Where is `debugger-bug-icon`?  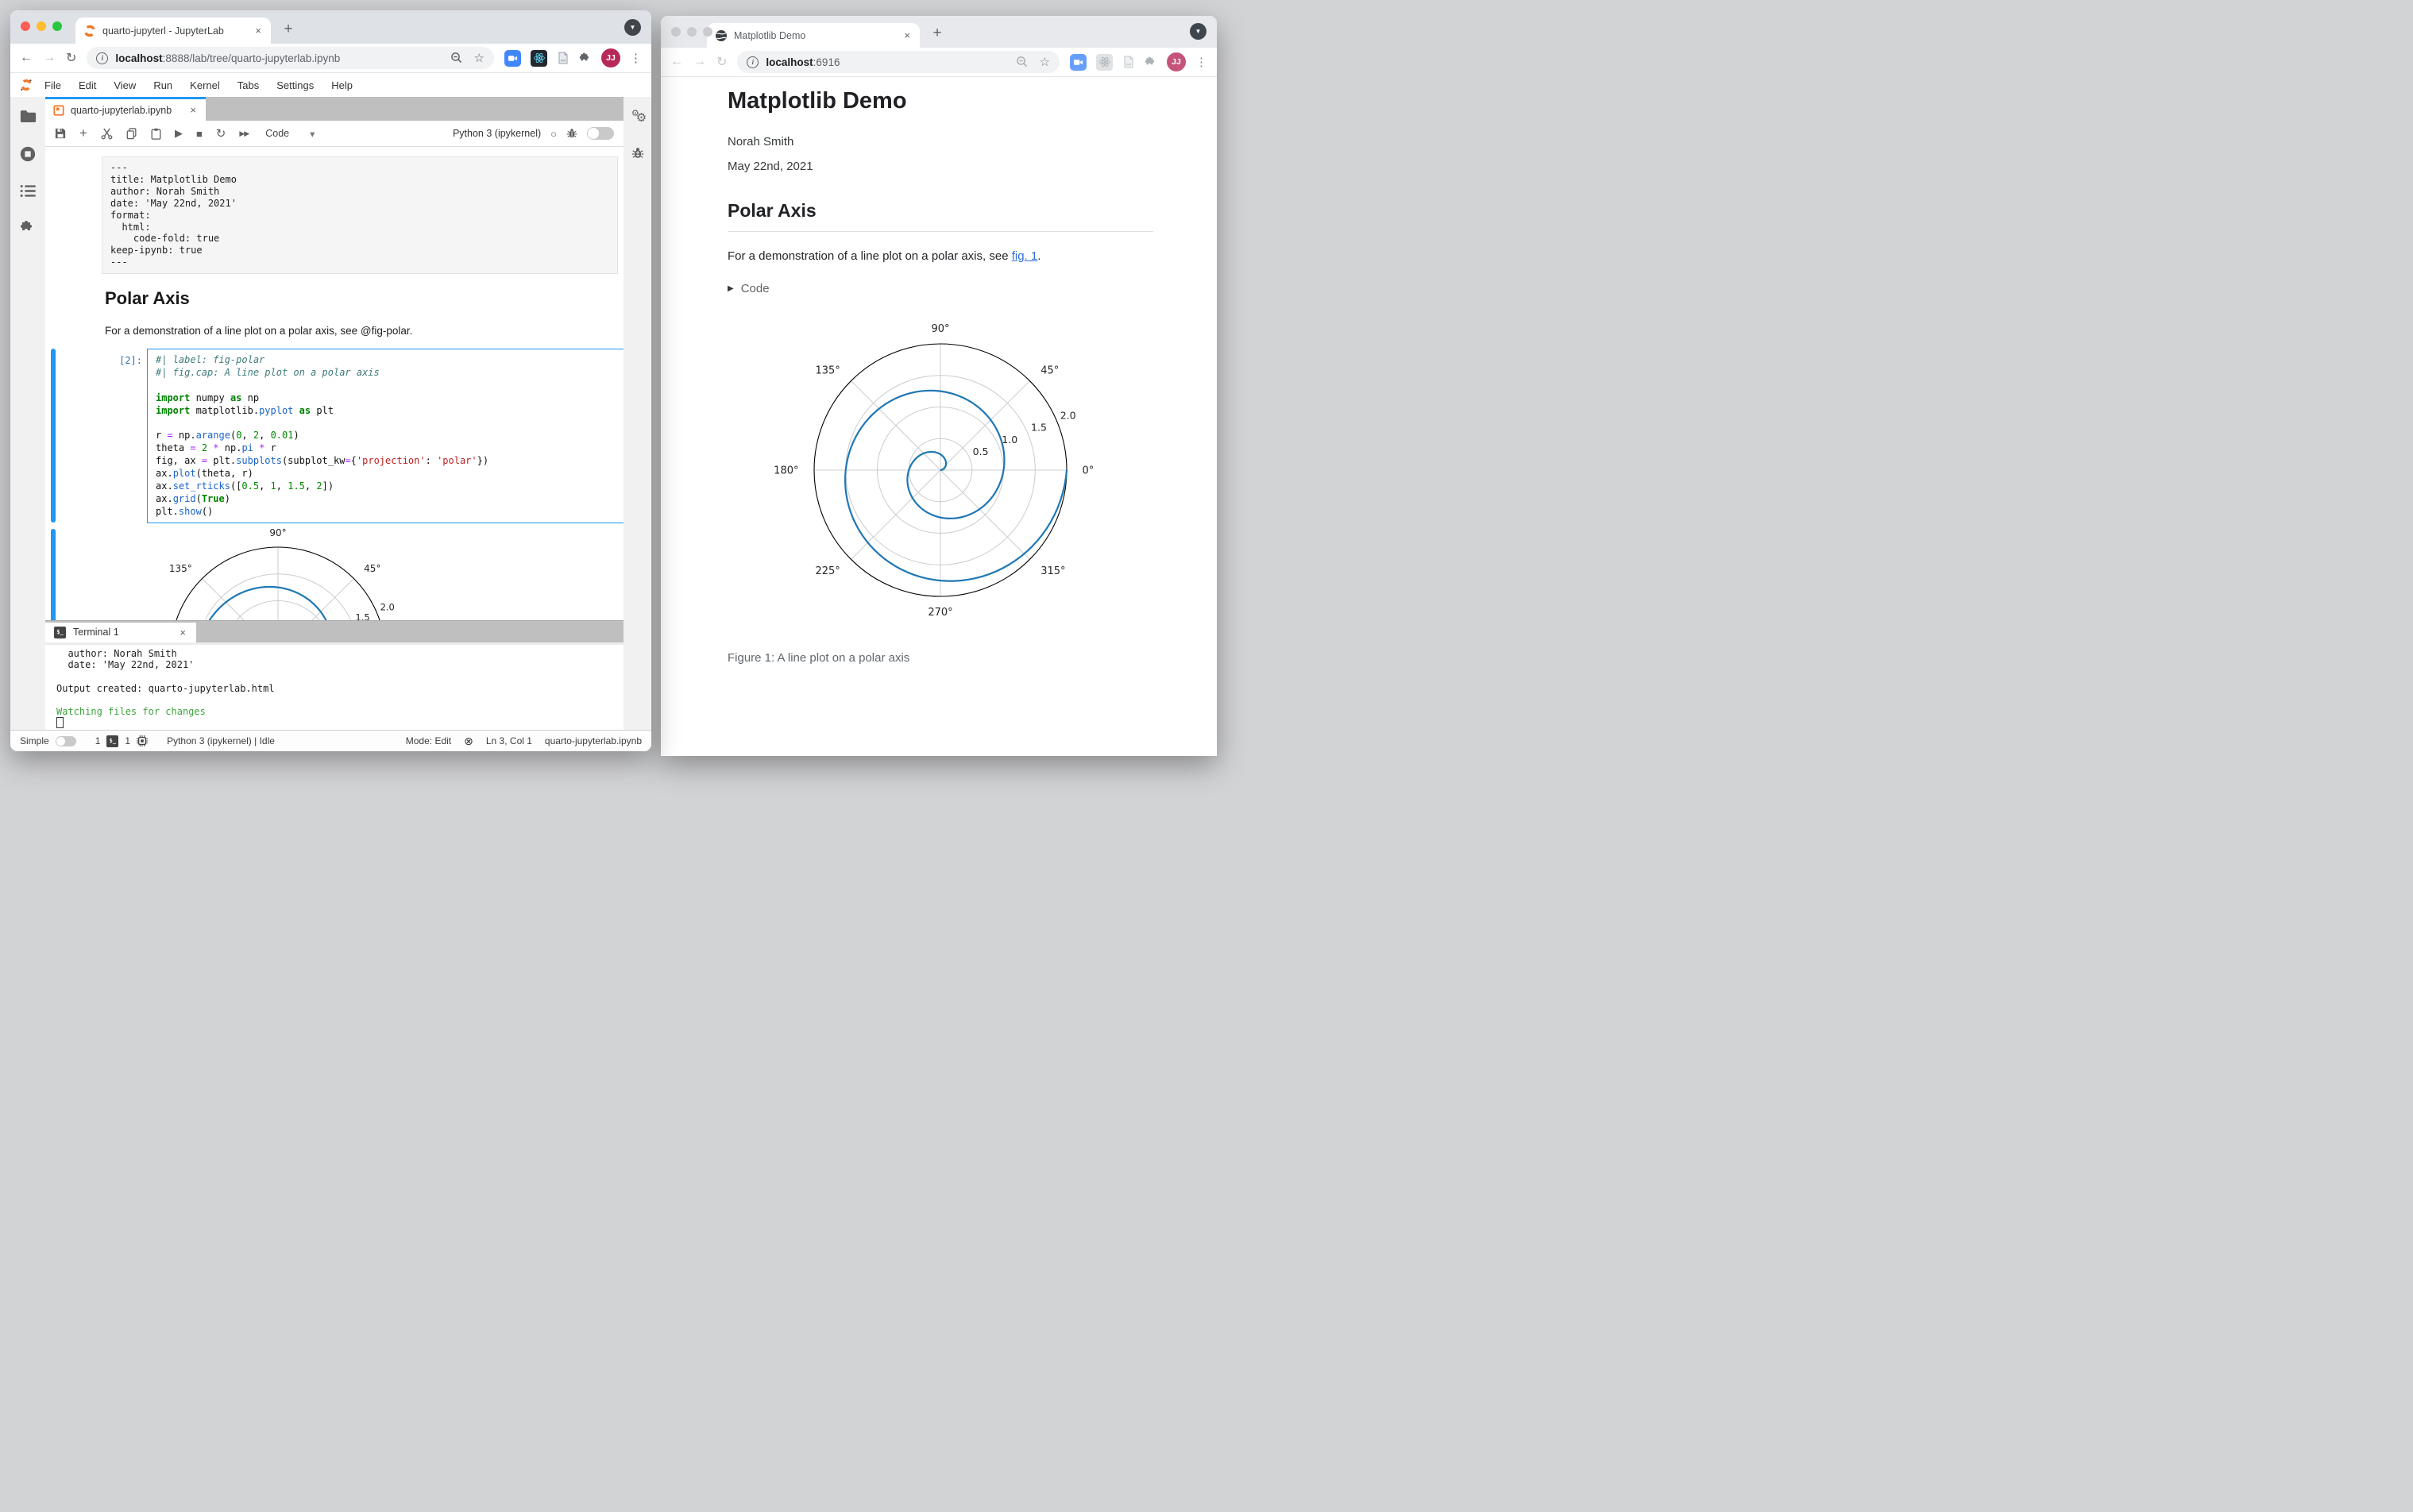 debugger-bug-icon is located at coordinates (571, 133).